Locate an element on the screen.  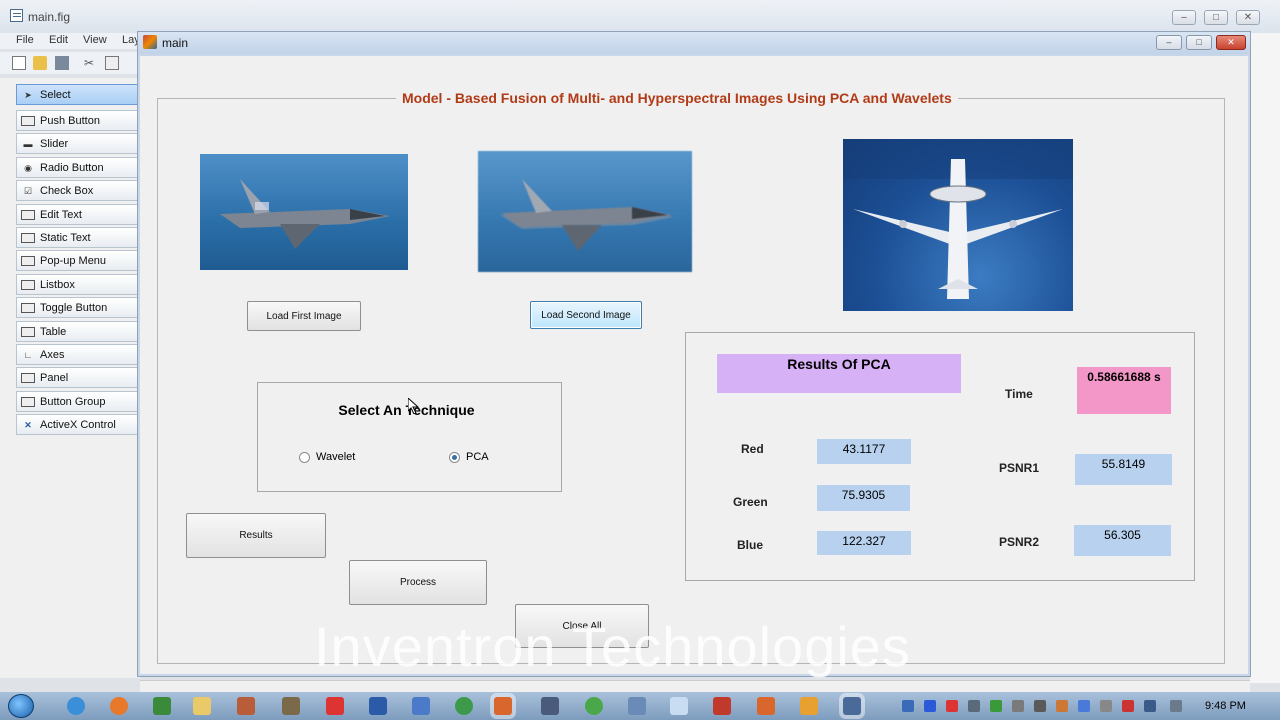
palette-listbox: Listbox is located at coordinates (77, 284).